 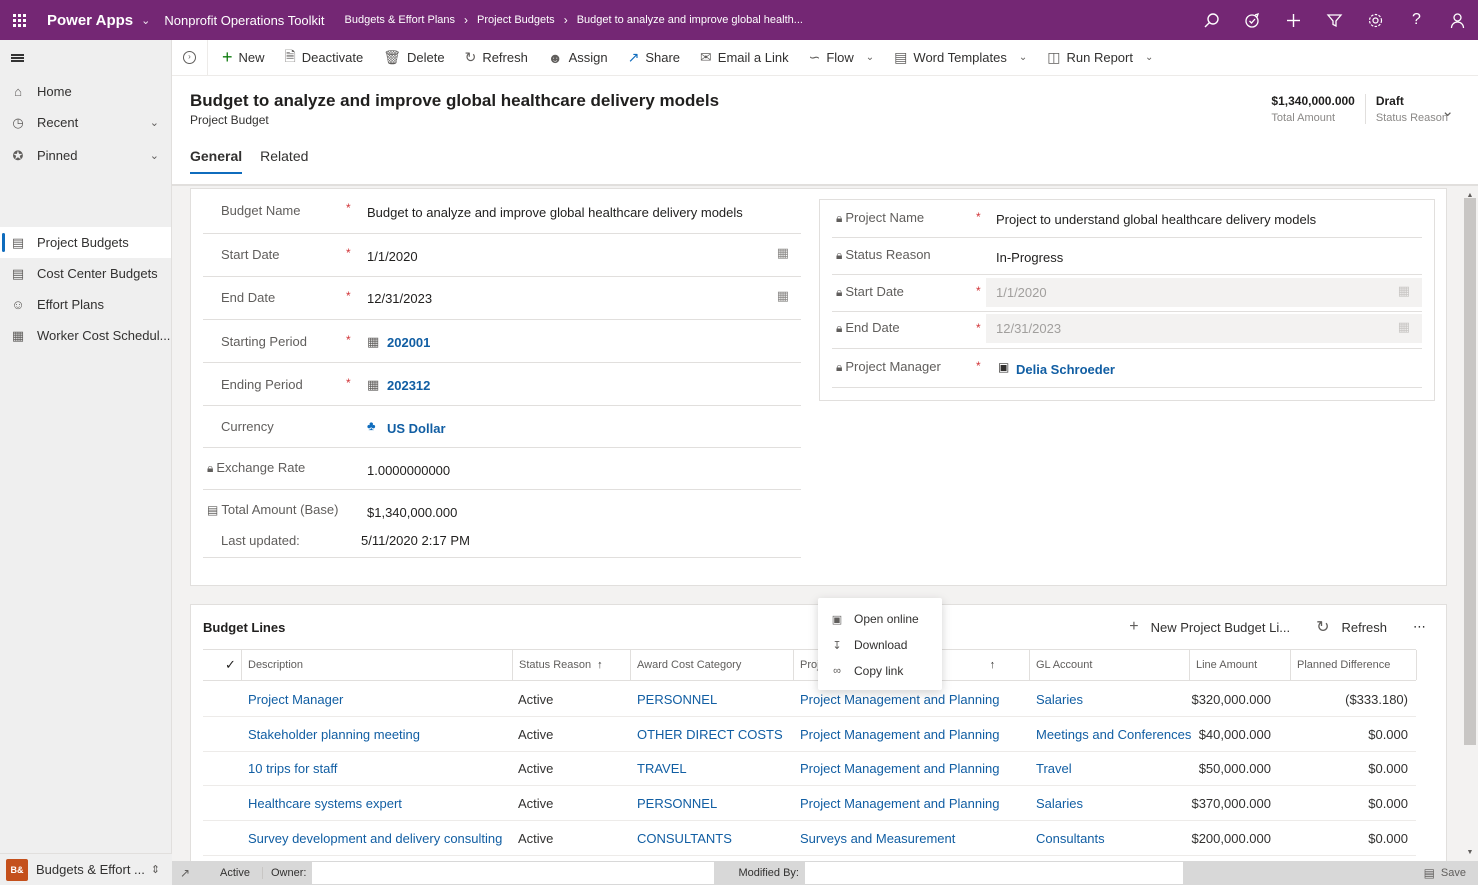 I want to click on field-label: 🔒︎ Start Date, so click(x=870, y=291).